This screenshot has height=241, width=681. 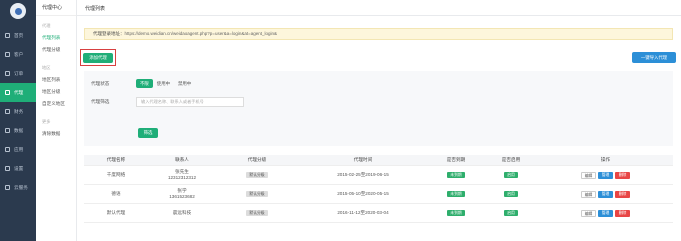 I want to click on cell-period: 2015-05-10至2020-05-15, so click(x=363, y=193).